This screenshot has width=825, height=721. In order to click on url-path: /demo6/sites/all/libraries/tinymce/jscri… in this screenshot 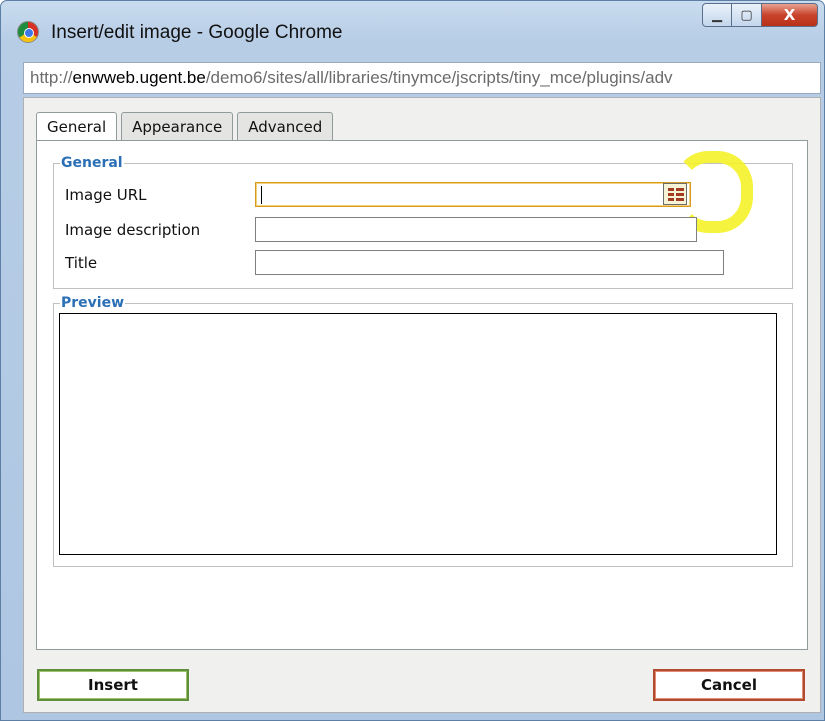, I will do `click(439, 77)`.